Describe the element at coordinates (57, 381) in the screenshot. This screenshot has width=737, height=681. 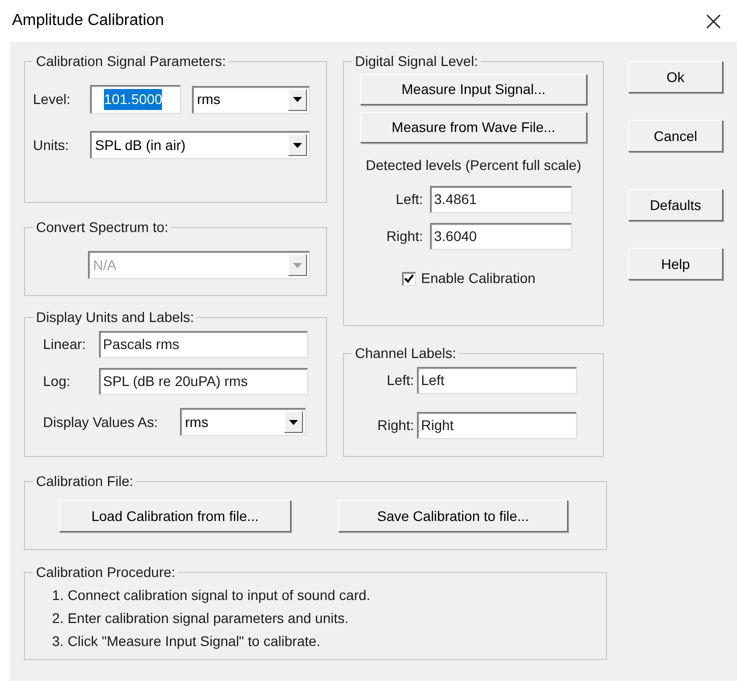
I see `field-label: Log:` at that location.